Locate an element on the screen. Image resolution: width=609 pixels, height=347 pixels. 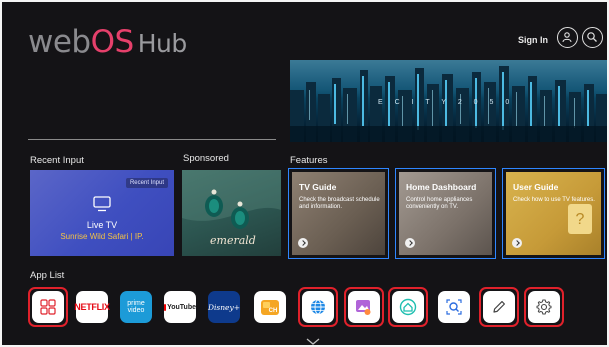
header-divider is located at coordinates (152, 139).